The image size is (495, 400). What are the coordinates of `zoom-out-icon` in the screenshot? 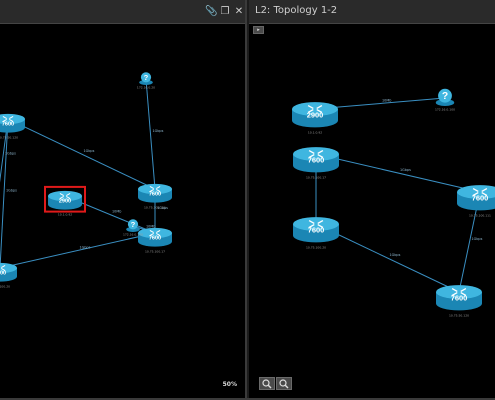 It's located at (284, 384).